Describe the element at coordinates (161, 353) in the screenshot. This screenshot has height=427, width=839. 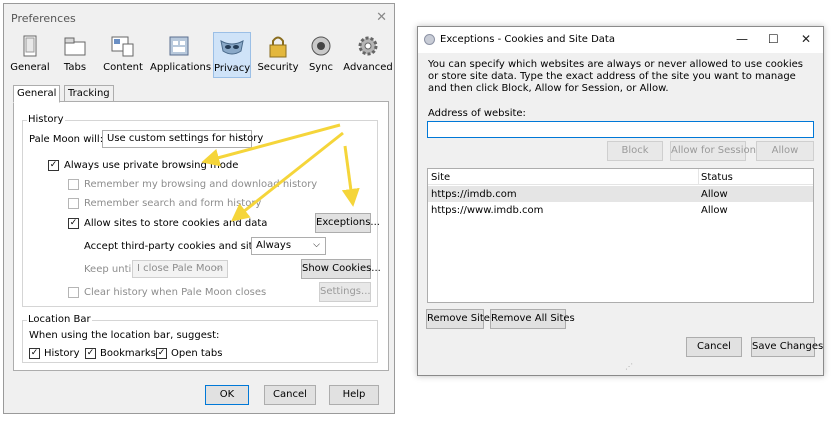
I see `suggest-open-tabs-checkbox: ✓` at that location.